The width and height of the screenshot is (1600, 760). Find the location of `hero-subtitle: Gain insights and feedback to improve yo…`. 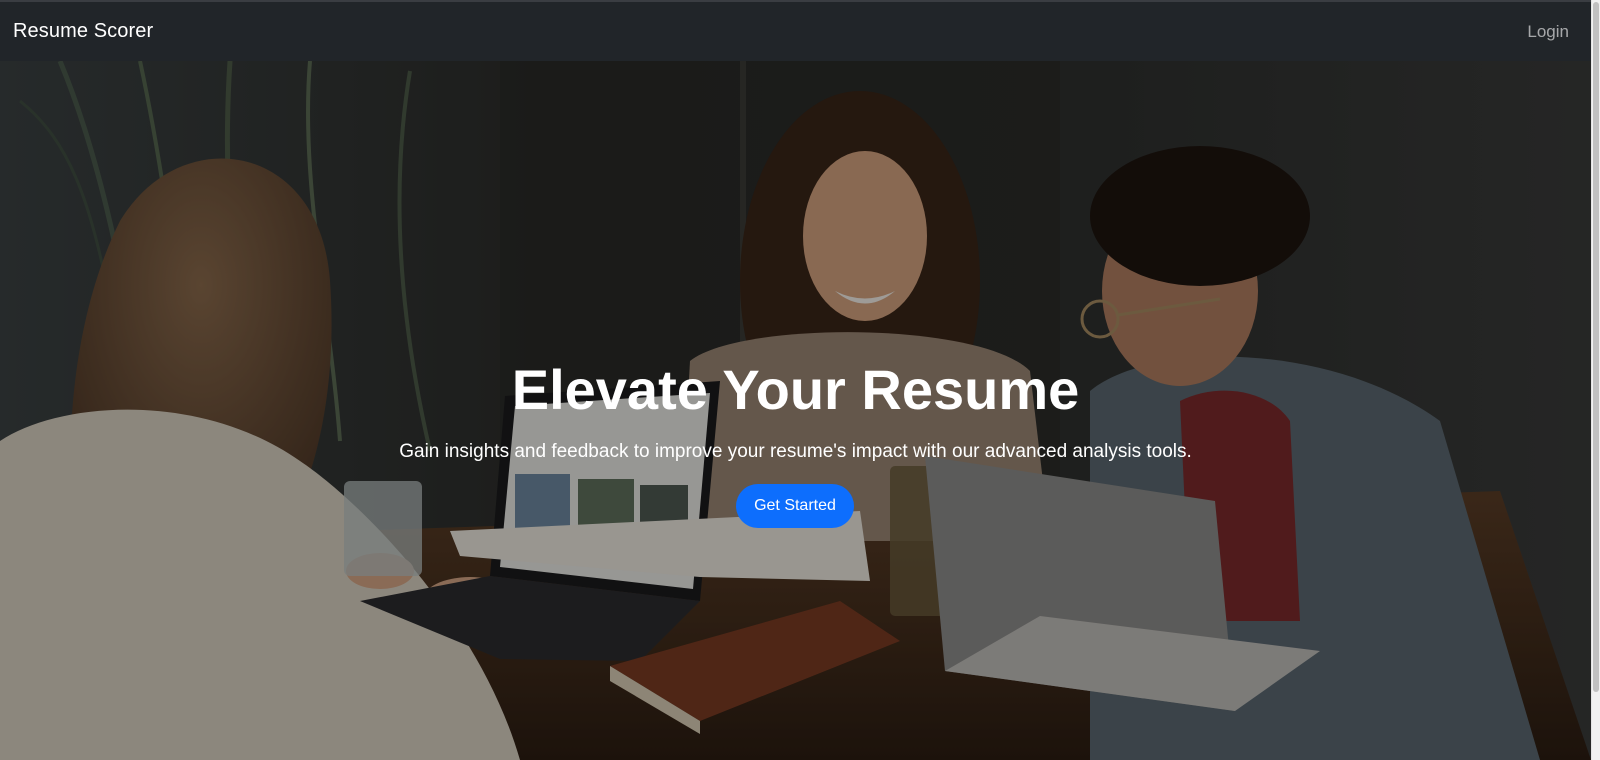

hero-subtitle: Gain insights and feedback to improve yo… is located at coordinates (795, 451).